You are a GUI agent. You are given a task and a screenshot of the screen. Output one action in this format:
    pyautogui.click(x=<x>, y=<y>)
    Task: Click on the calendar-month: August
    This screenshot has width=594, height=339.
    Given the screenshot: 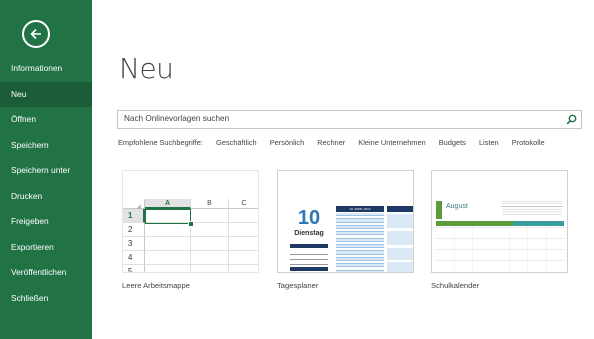 What is the action you would take?
    pyautogui.click(x=457, y=206)
    